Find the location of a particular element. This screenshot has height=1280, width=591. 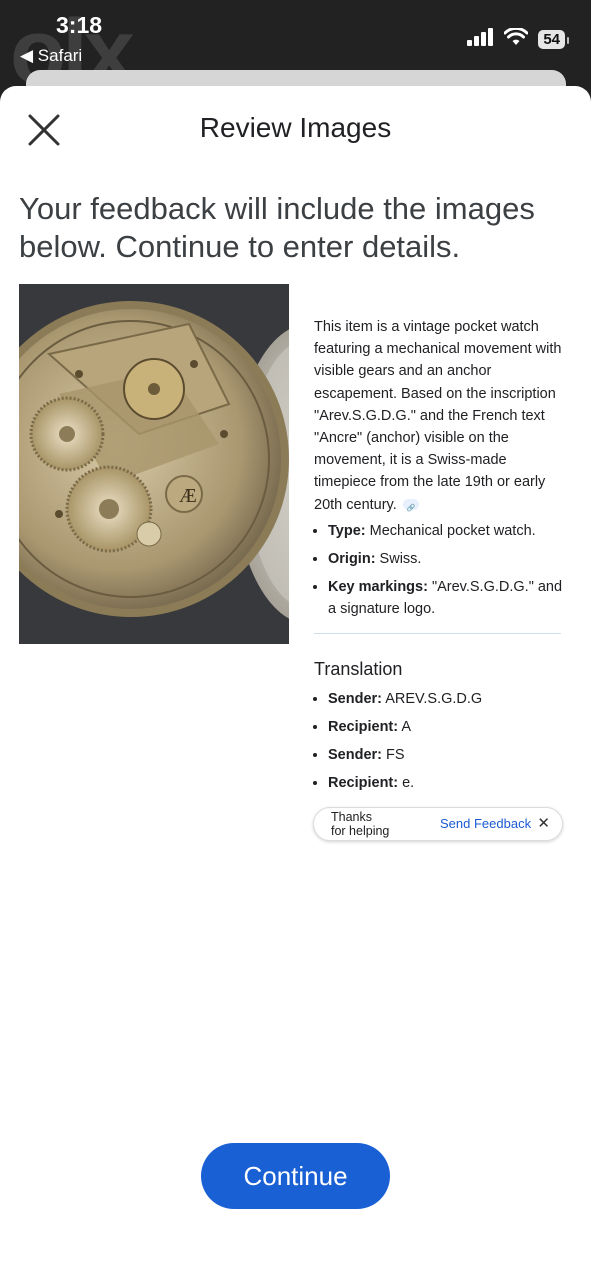

source-link-icon is located at coordinates (410, 509).